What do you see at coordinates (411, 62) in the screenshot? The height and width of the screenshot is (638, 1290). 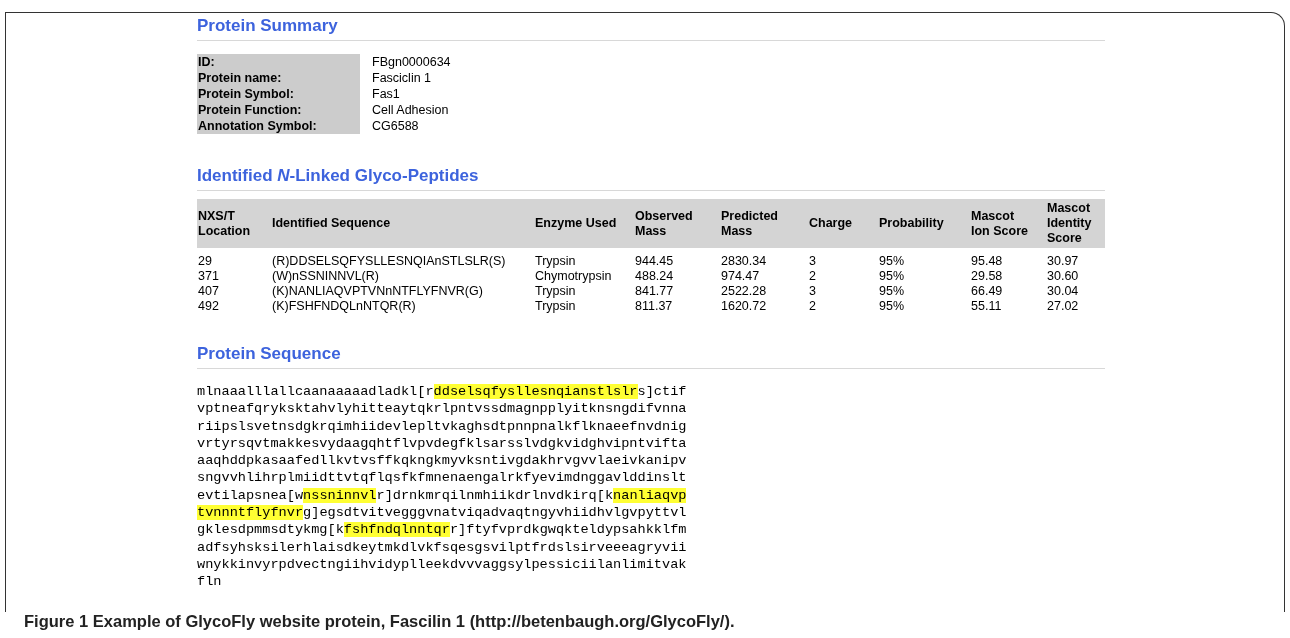 I see `field-value: FBgn0000634` at bounding box center [411, 62].